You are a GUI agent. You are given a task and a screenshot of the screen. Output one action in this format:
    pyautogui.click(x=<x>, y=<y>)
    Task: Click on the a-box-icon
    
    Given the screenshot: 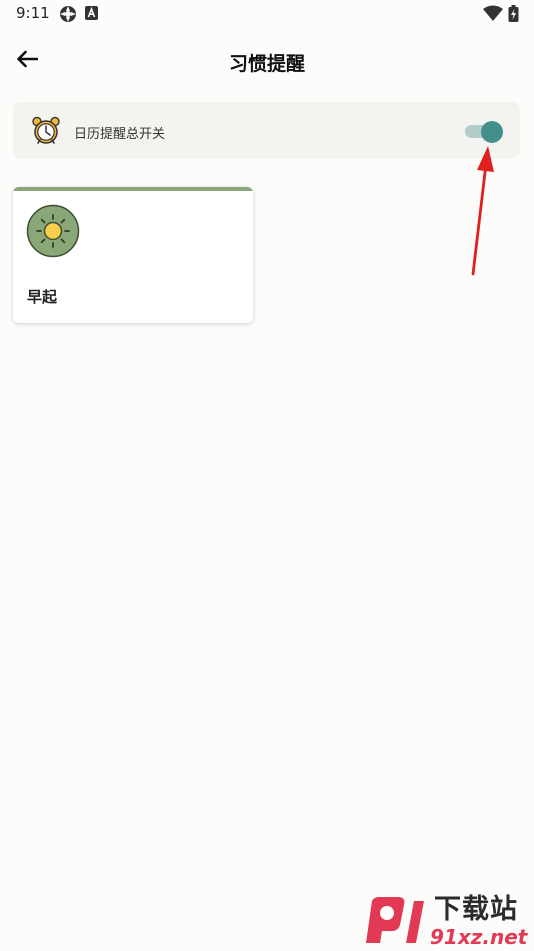 What is the action you would take?
    pyautogui.click(x=92, y=15)
    